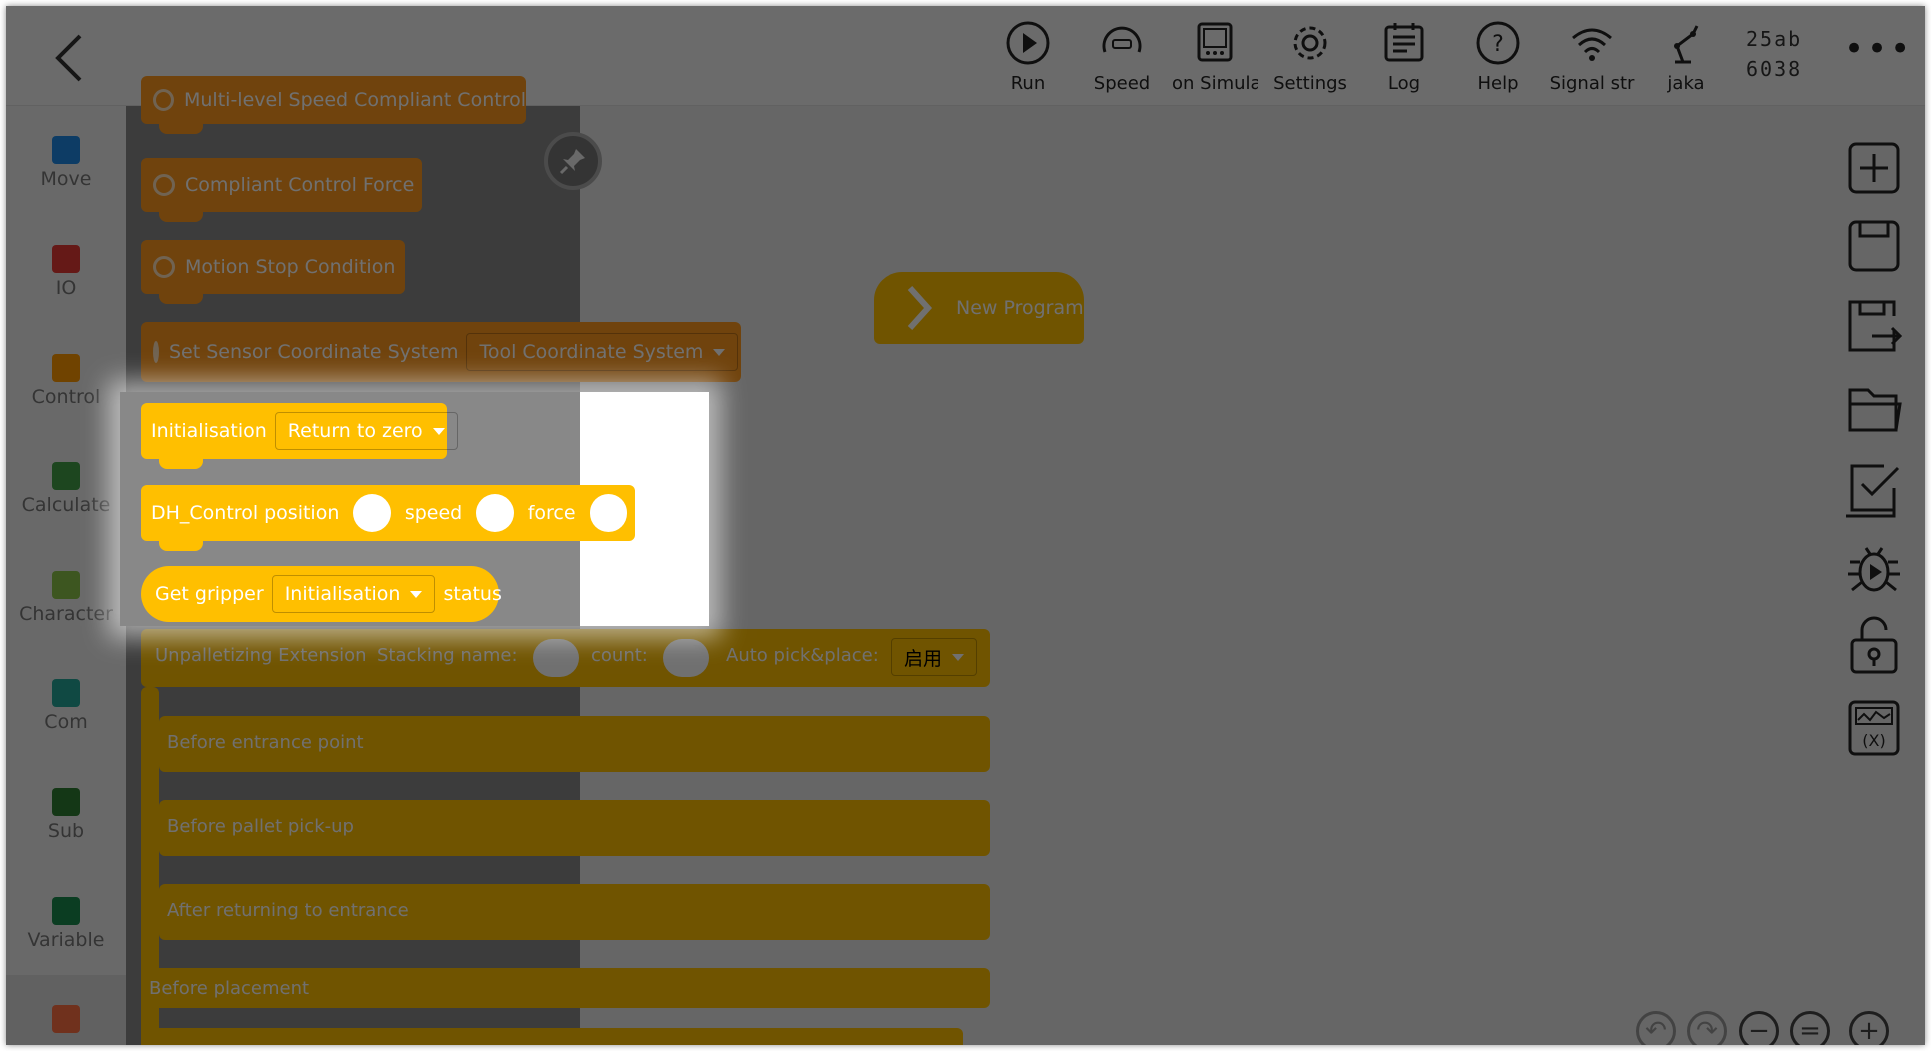 Image resolution: width=1931 pixels, height=1051 pixels. Describe the element at coordinates (920, 308) in the screenshot. I see `start-arrow-icon` at that location.